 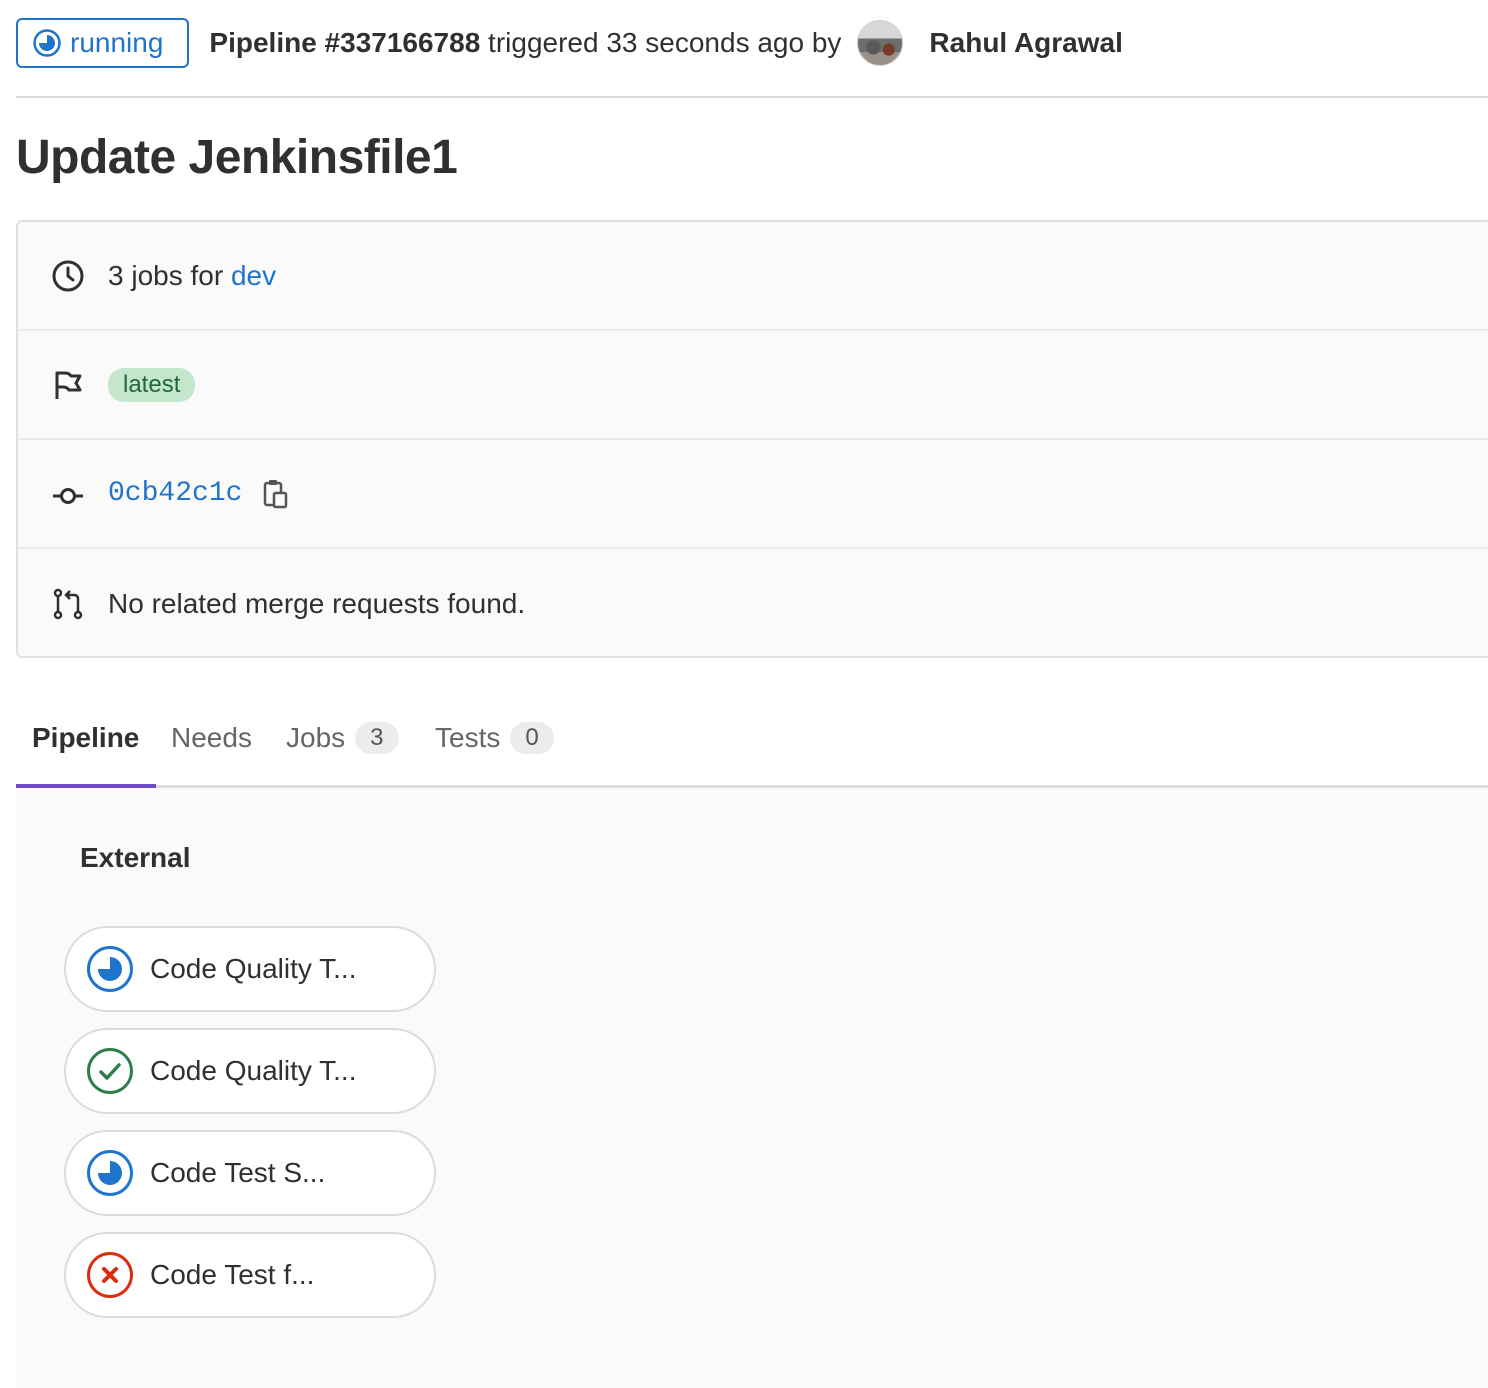 What do you see at coordinates (753, 494) in the screenshot?
I see `commit-row: 0cb42c1c` at bounding box center [753, 494].